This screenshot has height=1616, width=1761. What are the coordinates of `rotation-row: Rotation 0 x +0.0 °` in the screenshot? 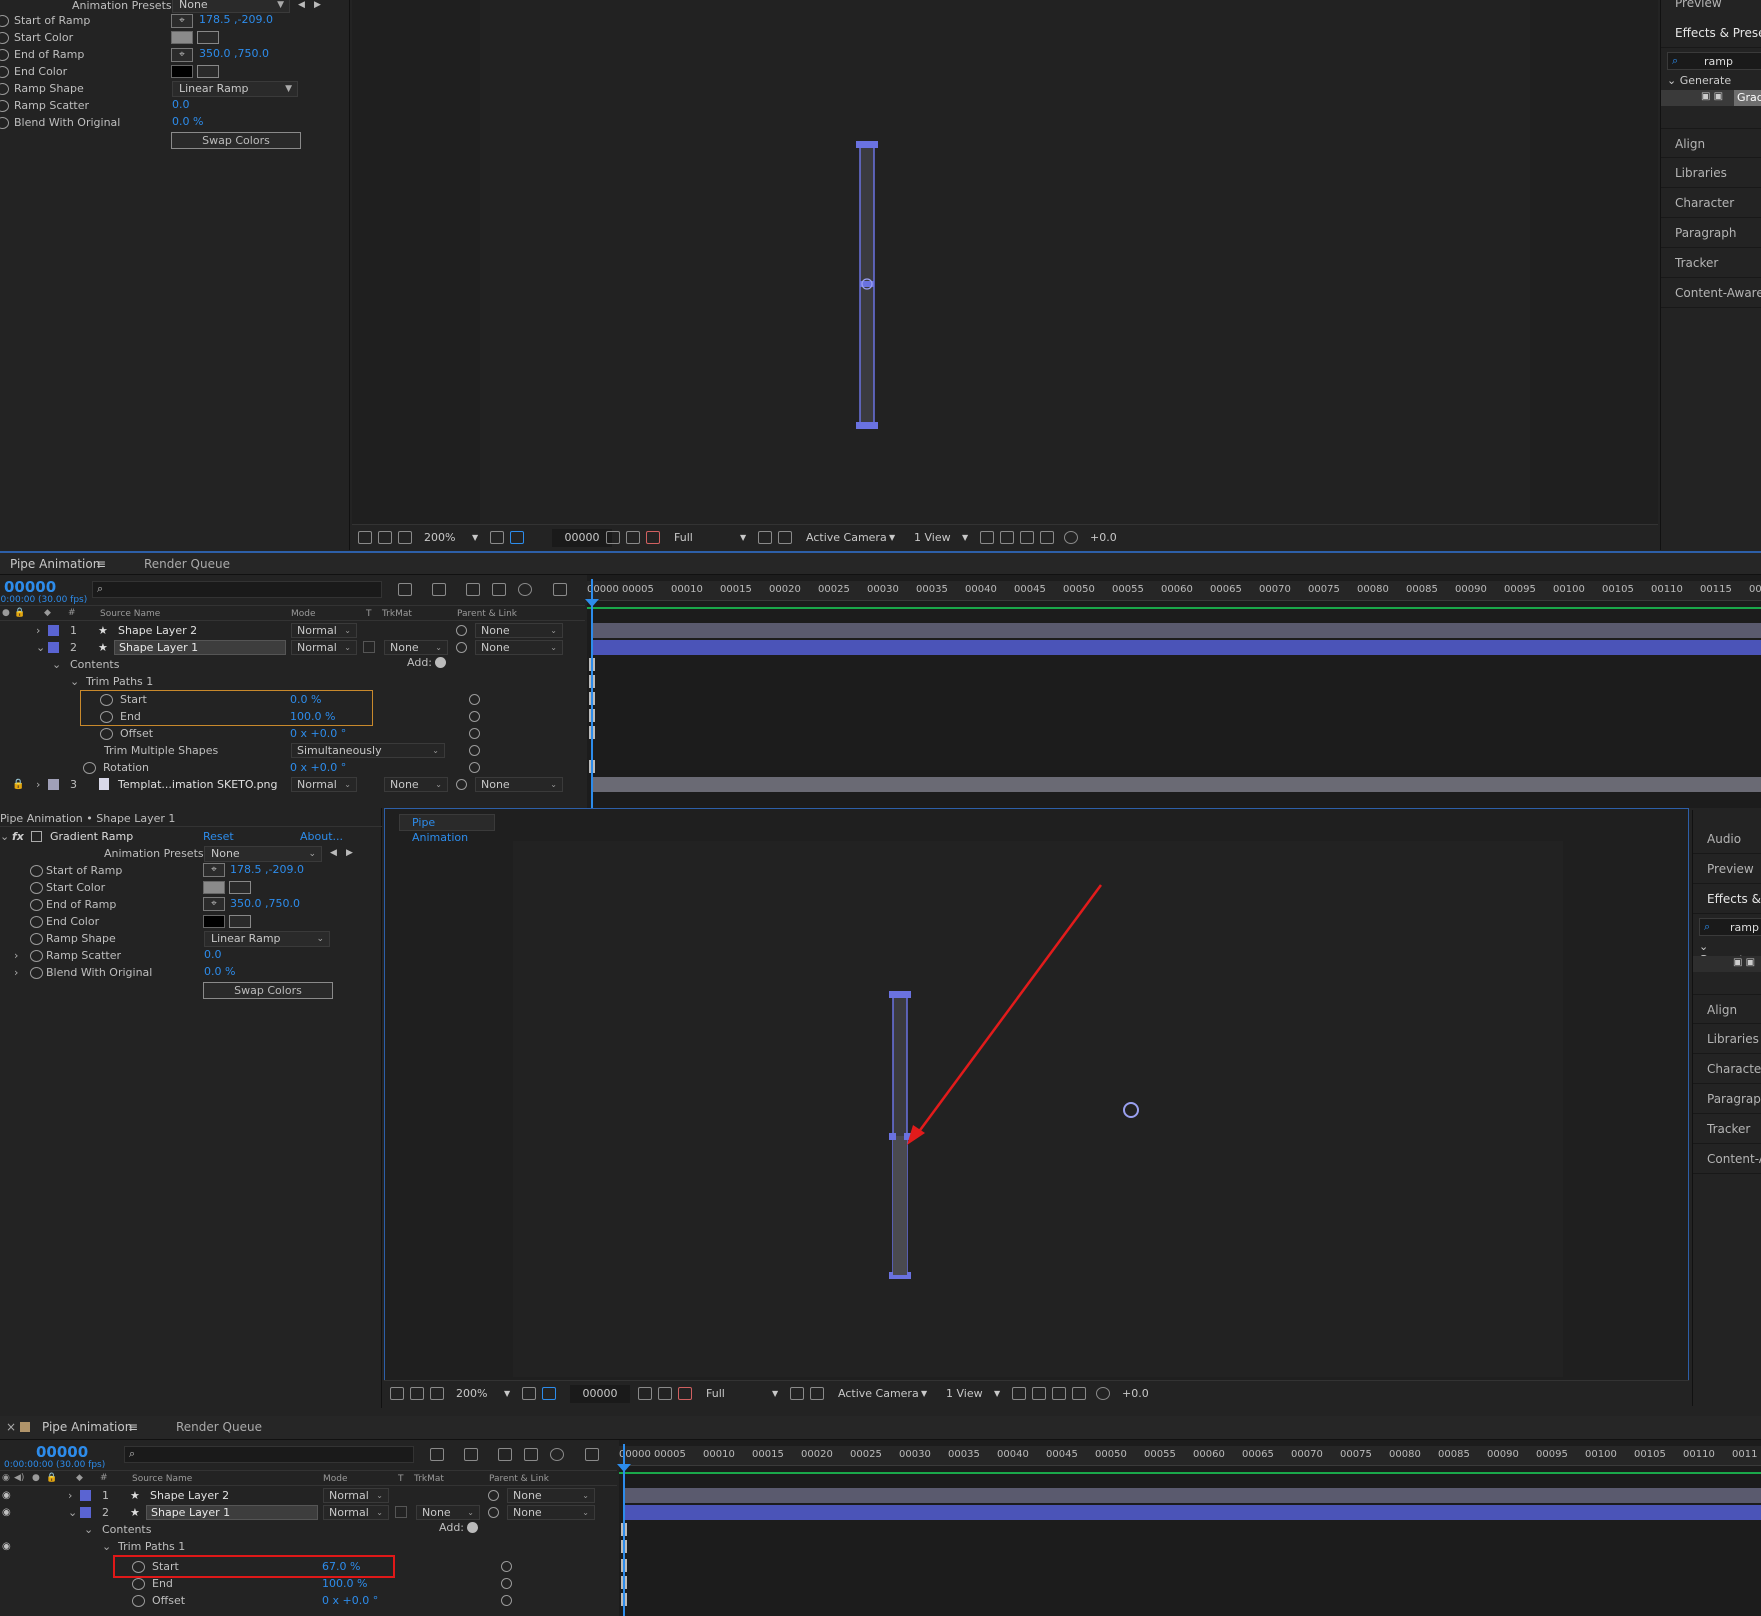 It's located at (250, 767).